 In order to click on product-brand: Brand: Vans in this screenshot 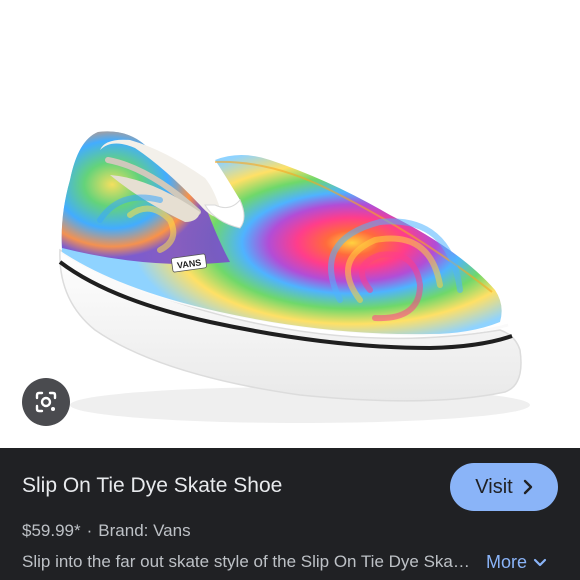, I will do `click(144, 530)`.